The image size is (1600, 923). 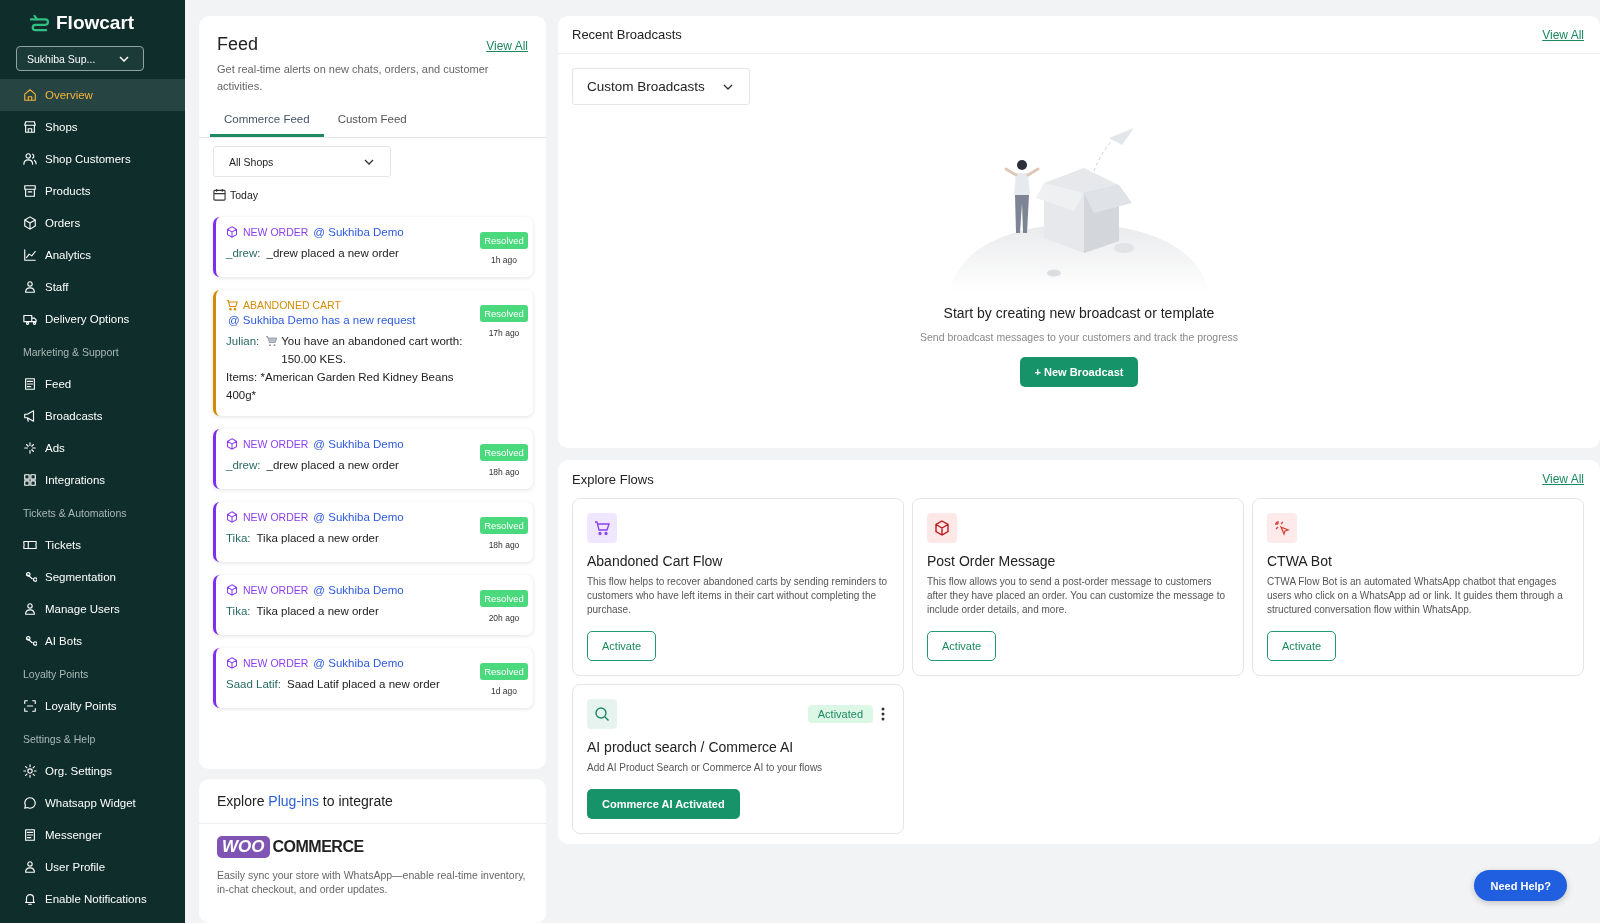 I want to click on sidebar-item: Org. Settings, so click(x=92, y=771).